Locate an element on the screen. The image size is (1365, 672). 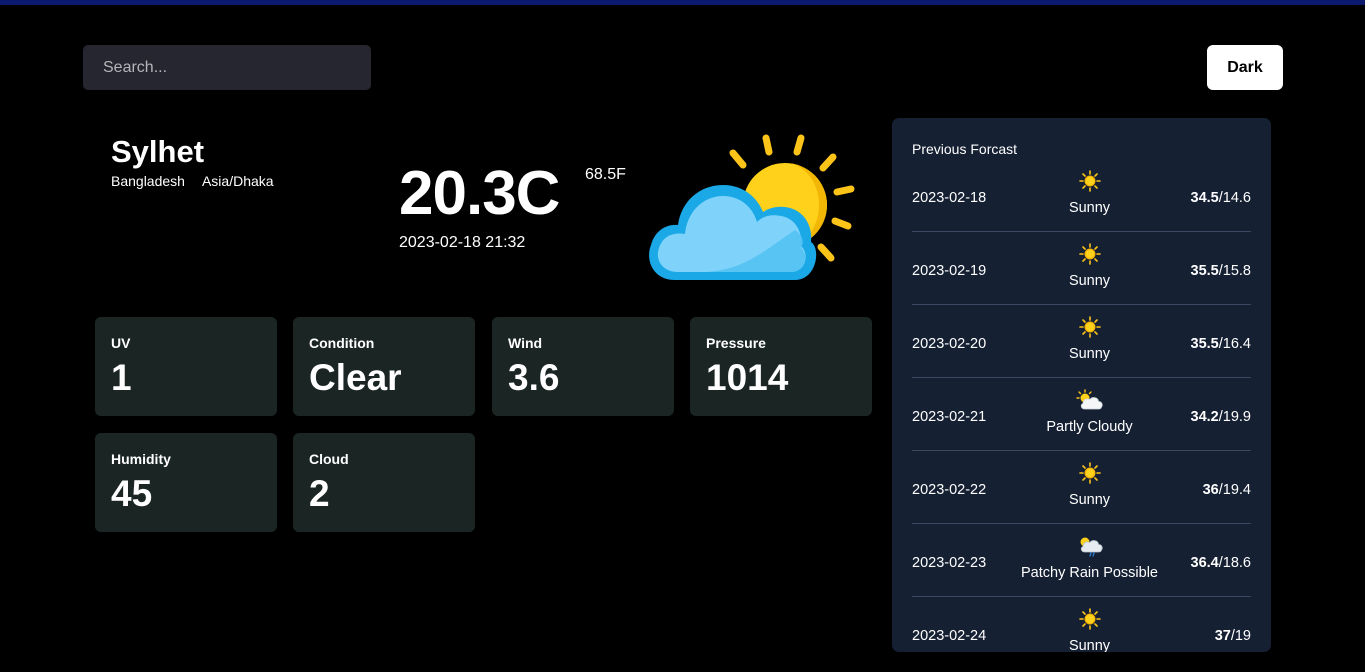
forecast-max: 37 is located at coordinates (1222, 636).